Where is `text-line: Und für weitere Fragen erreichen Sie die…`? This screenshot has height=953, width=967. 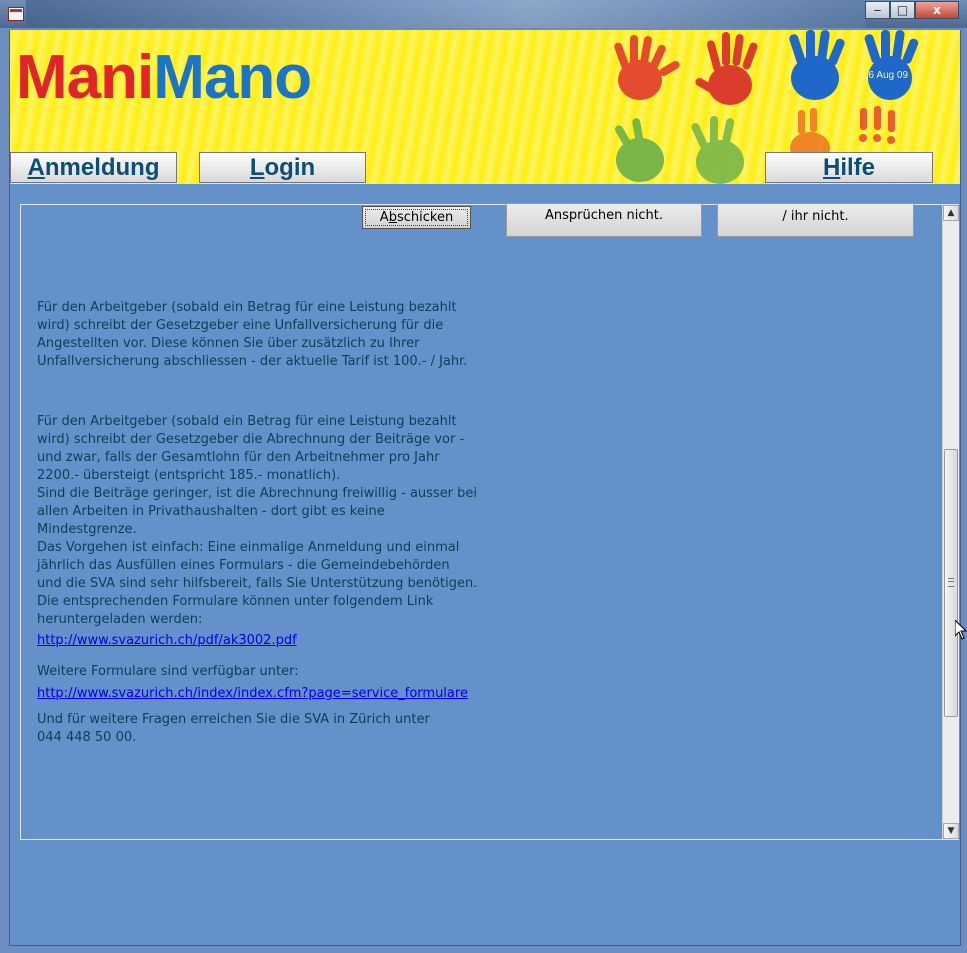
text-line: Und für weitere Fragen erreichen Sie die… is located at coordinates (233, 719).